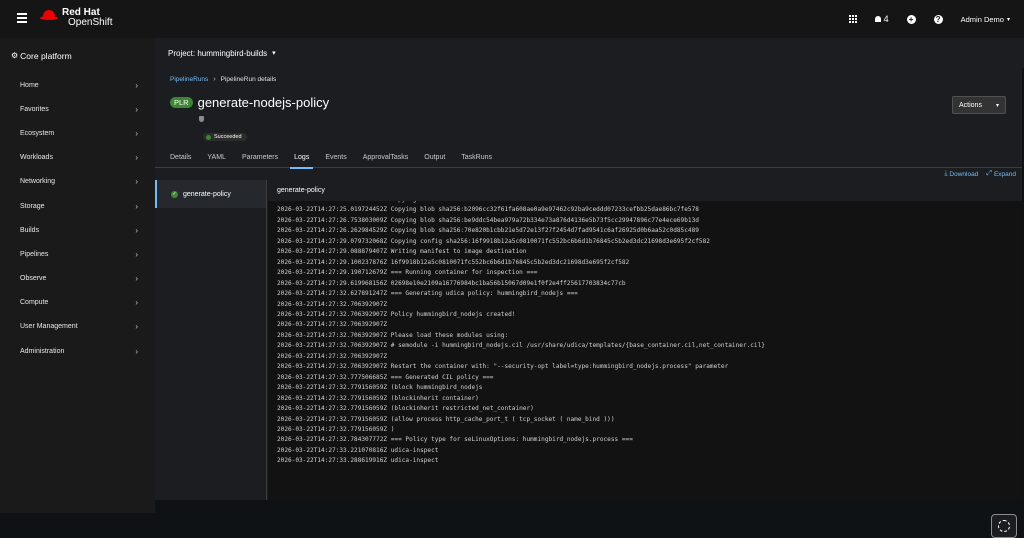  Describe the element at coordinates (589, 53) in the screenshot. I see `project-selector: Project: hummingbird-builds ▾` at that location.